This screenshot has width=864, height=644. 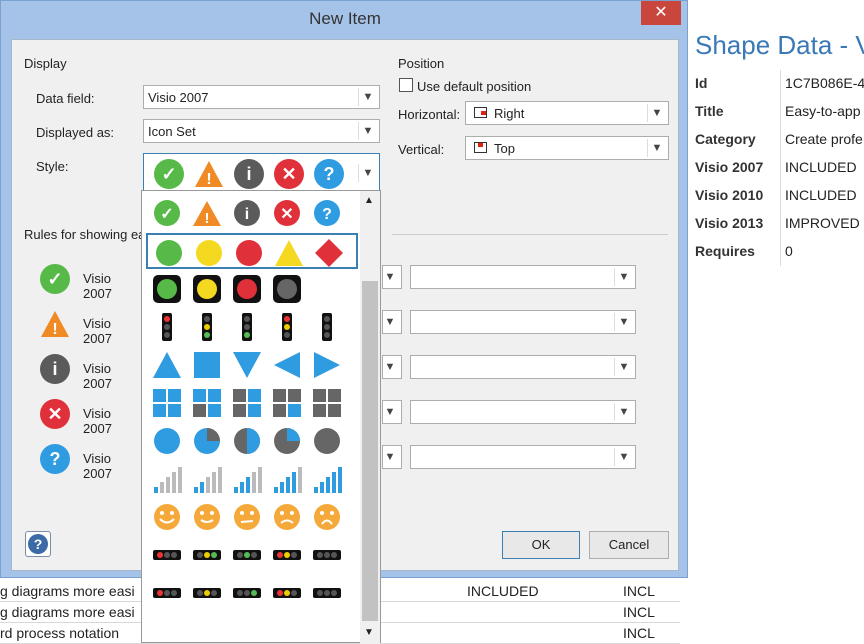 I want to click on cell-text: INCLUDED, so click(x=503, y=591).